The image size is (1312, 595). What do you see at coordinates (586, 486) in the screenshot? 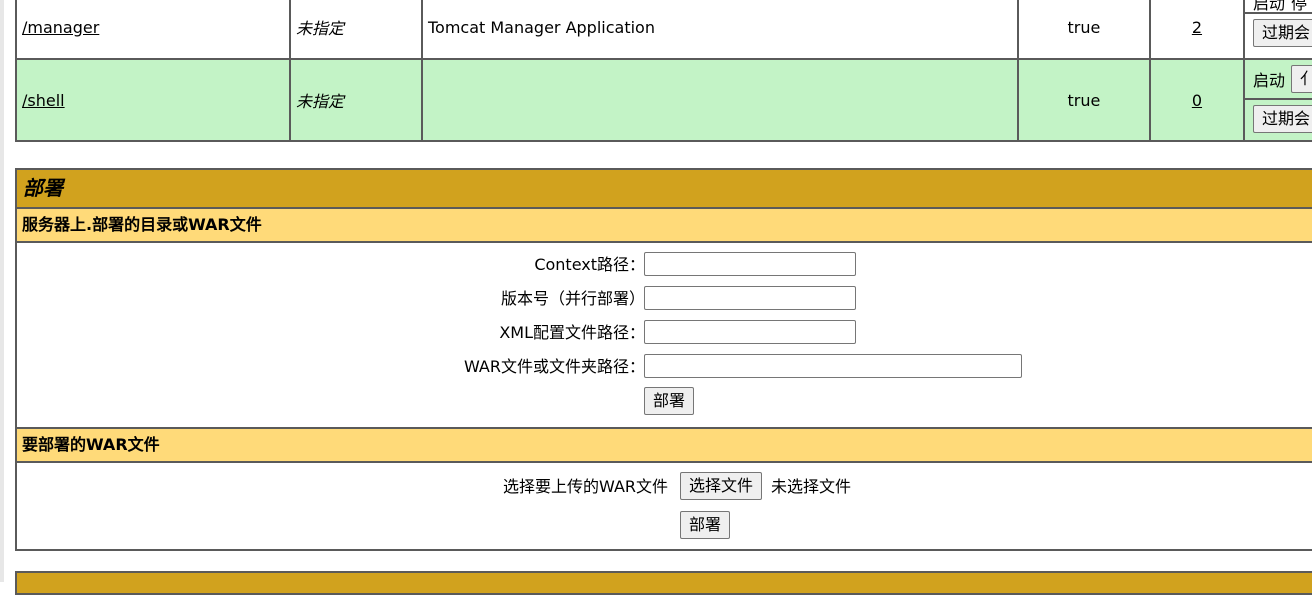
I see `choose-war-label: 选择要上传的WAR文件` at bounding box center [586, 486].